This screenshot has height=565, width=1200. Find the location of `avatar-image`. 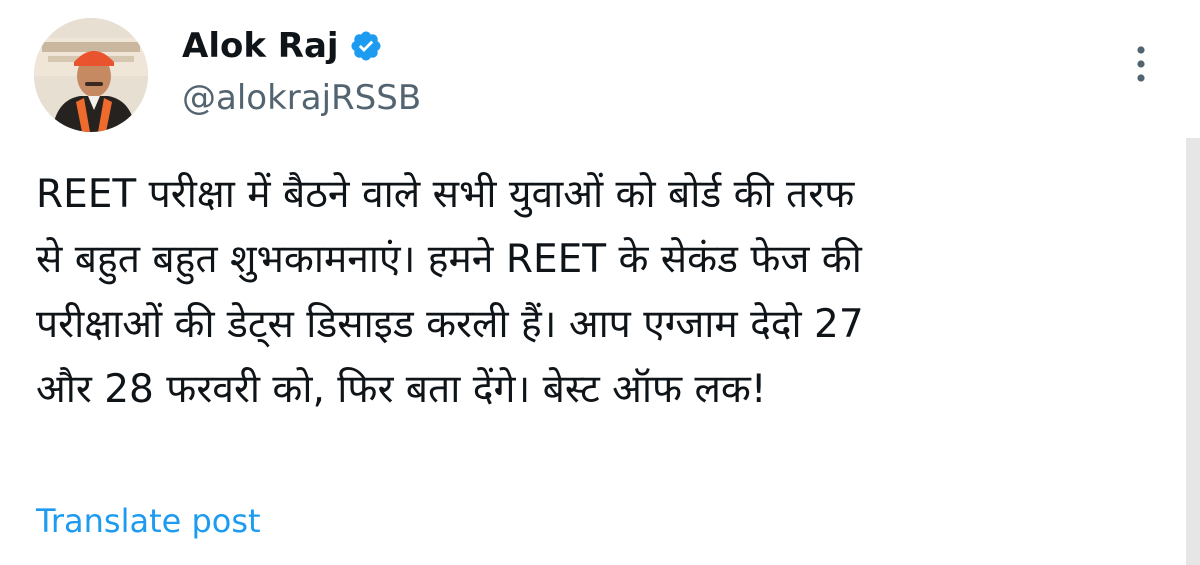

avatar-image is located at coordinates (91, 75).